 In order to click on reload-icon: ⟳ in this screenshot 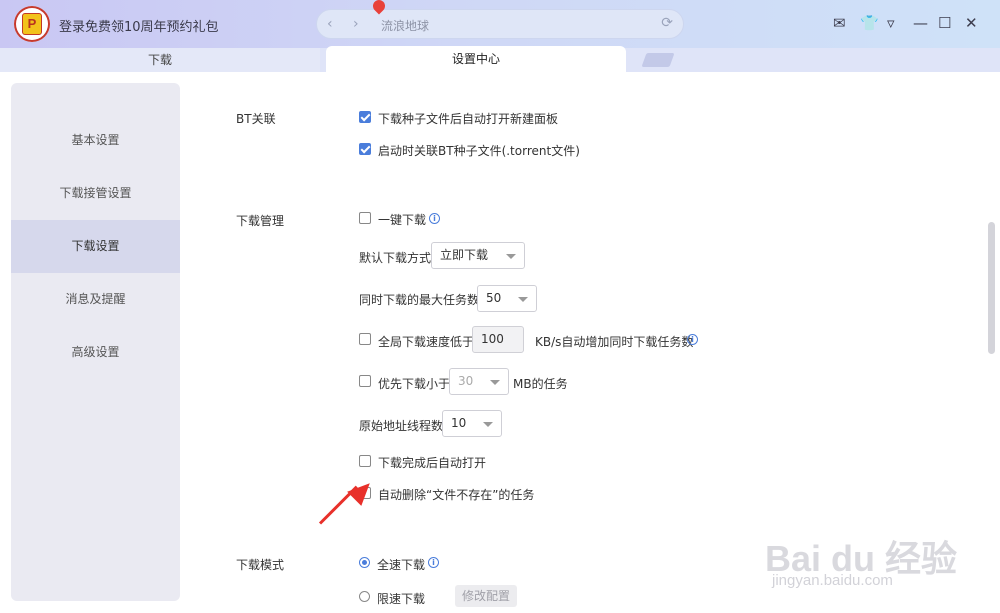, I will do `click(667, 23)`.